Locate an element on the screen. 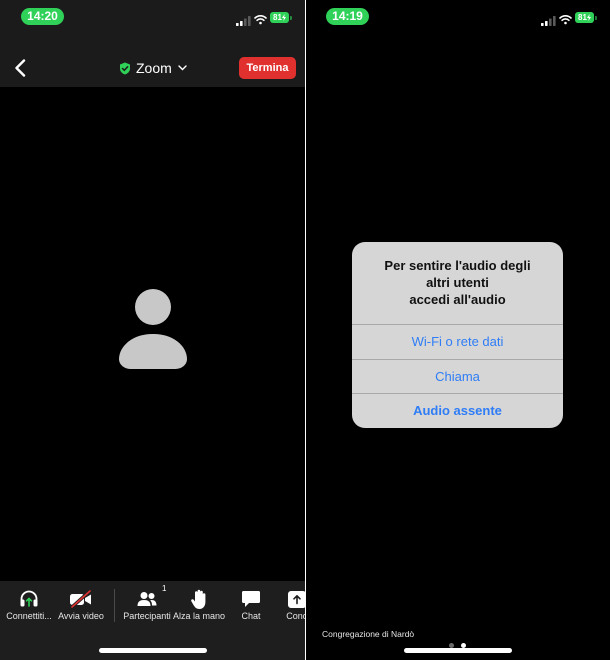 Image resolution: width=610 pixels, height=660 pixels. shield-check-icon is located at coordinates (125, 68).